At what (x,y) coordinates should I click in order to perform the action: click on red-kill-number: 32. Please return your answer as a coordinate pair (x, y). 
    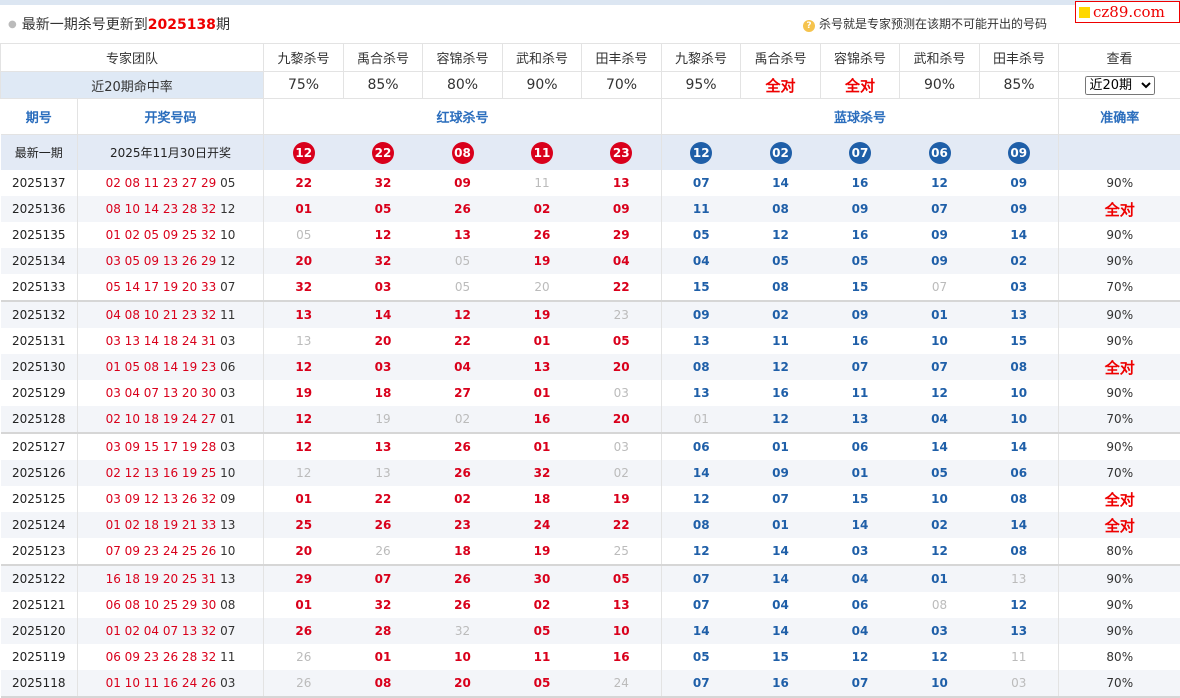
    Looking at the image, I should click on (542, 473).